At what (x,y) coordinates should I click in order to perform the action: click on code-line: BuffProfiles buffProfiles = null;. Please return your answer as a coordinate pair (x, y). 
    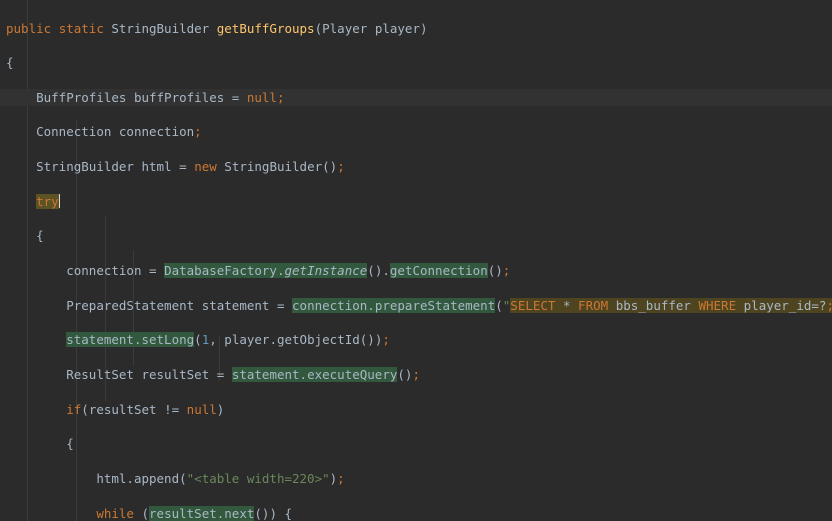
    Looking at the image, I should click on (416, 97).